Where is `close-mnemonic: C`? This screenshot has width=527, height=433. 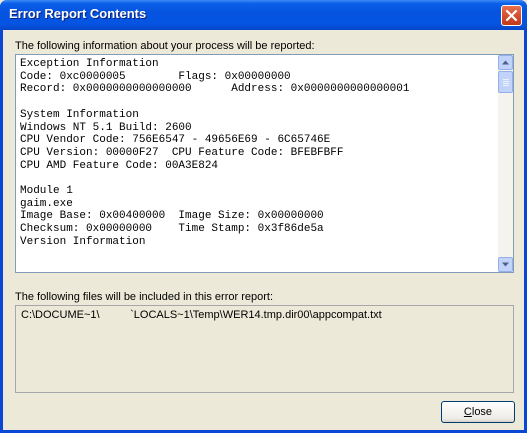 close-mnemonic: C is located at coordinates (467, 412).